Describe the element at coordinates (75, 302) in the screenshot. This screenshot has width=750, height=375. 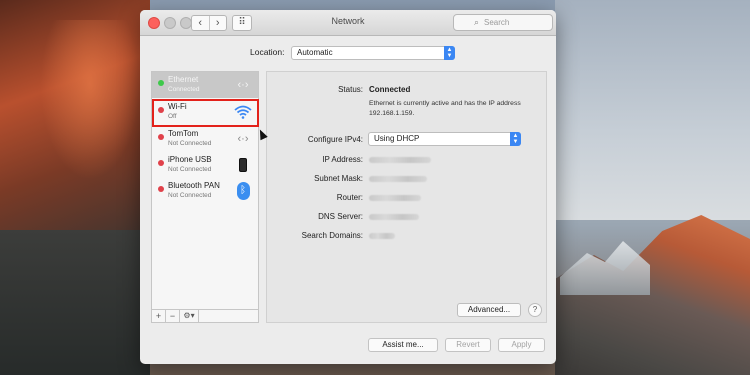
I see `wallpaper-valley` at that location.